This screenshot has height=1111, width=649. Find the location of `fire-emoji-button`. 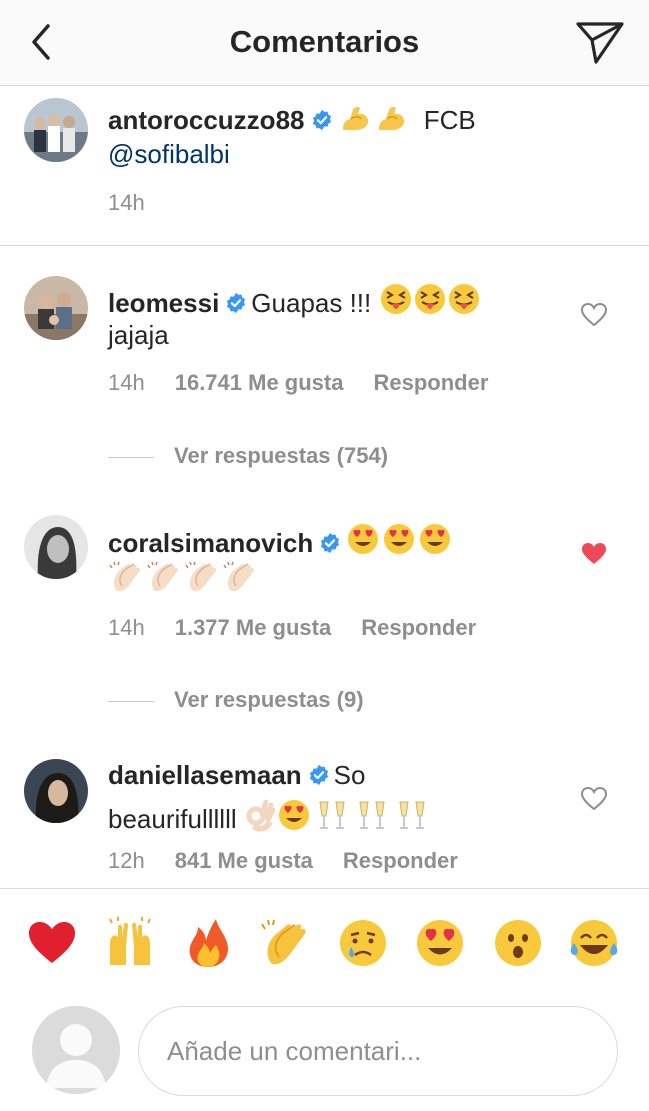

fire-emoji-button is located at coordinates (208, 943).